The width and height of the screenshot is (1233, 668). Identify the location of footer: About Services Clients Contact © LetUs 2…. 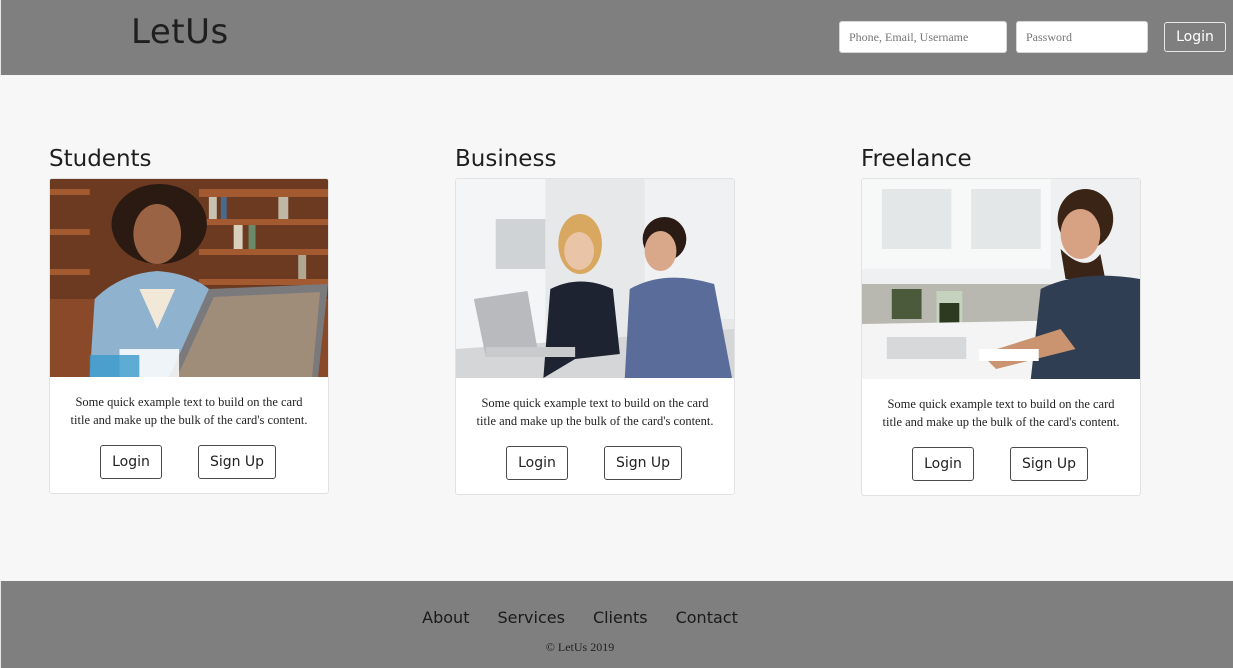
(616, 624).